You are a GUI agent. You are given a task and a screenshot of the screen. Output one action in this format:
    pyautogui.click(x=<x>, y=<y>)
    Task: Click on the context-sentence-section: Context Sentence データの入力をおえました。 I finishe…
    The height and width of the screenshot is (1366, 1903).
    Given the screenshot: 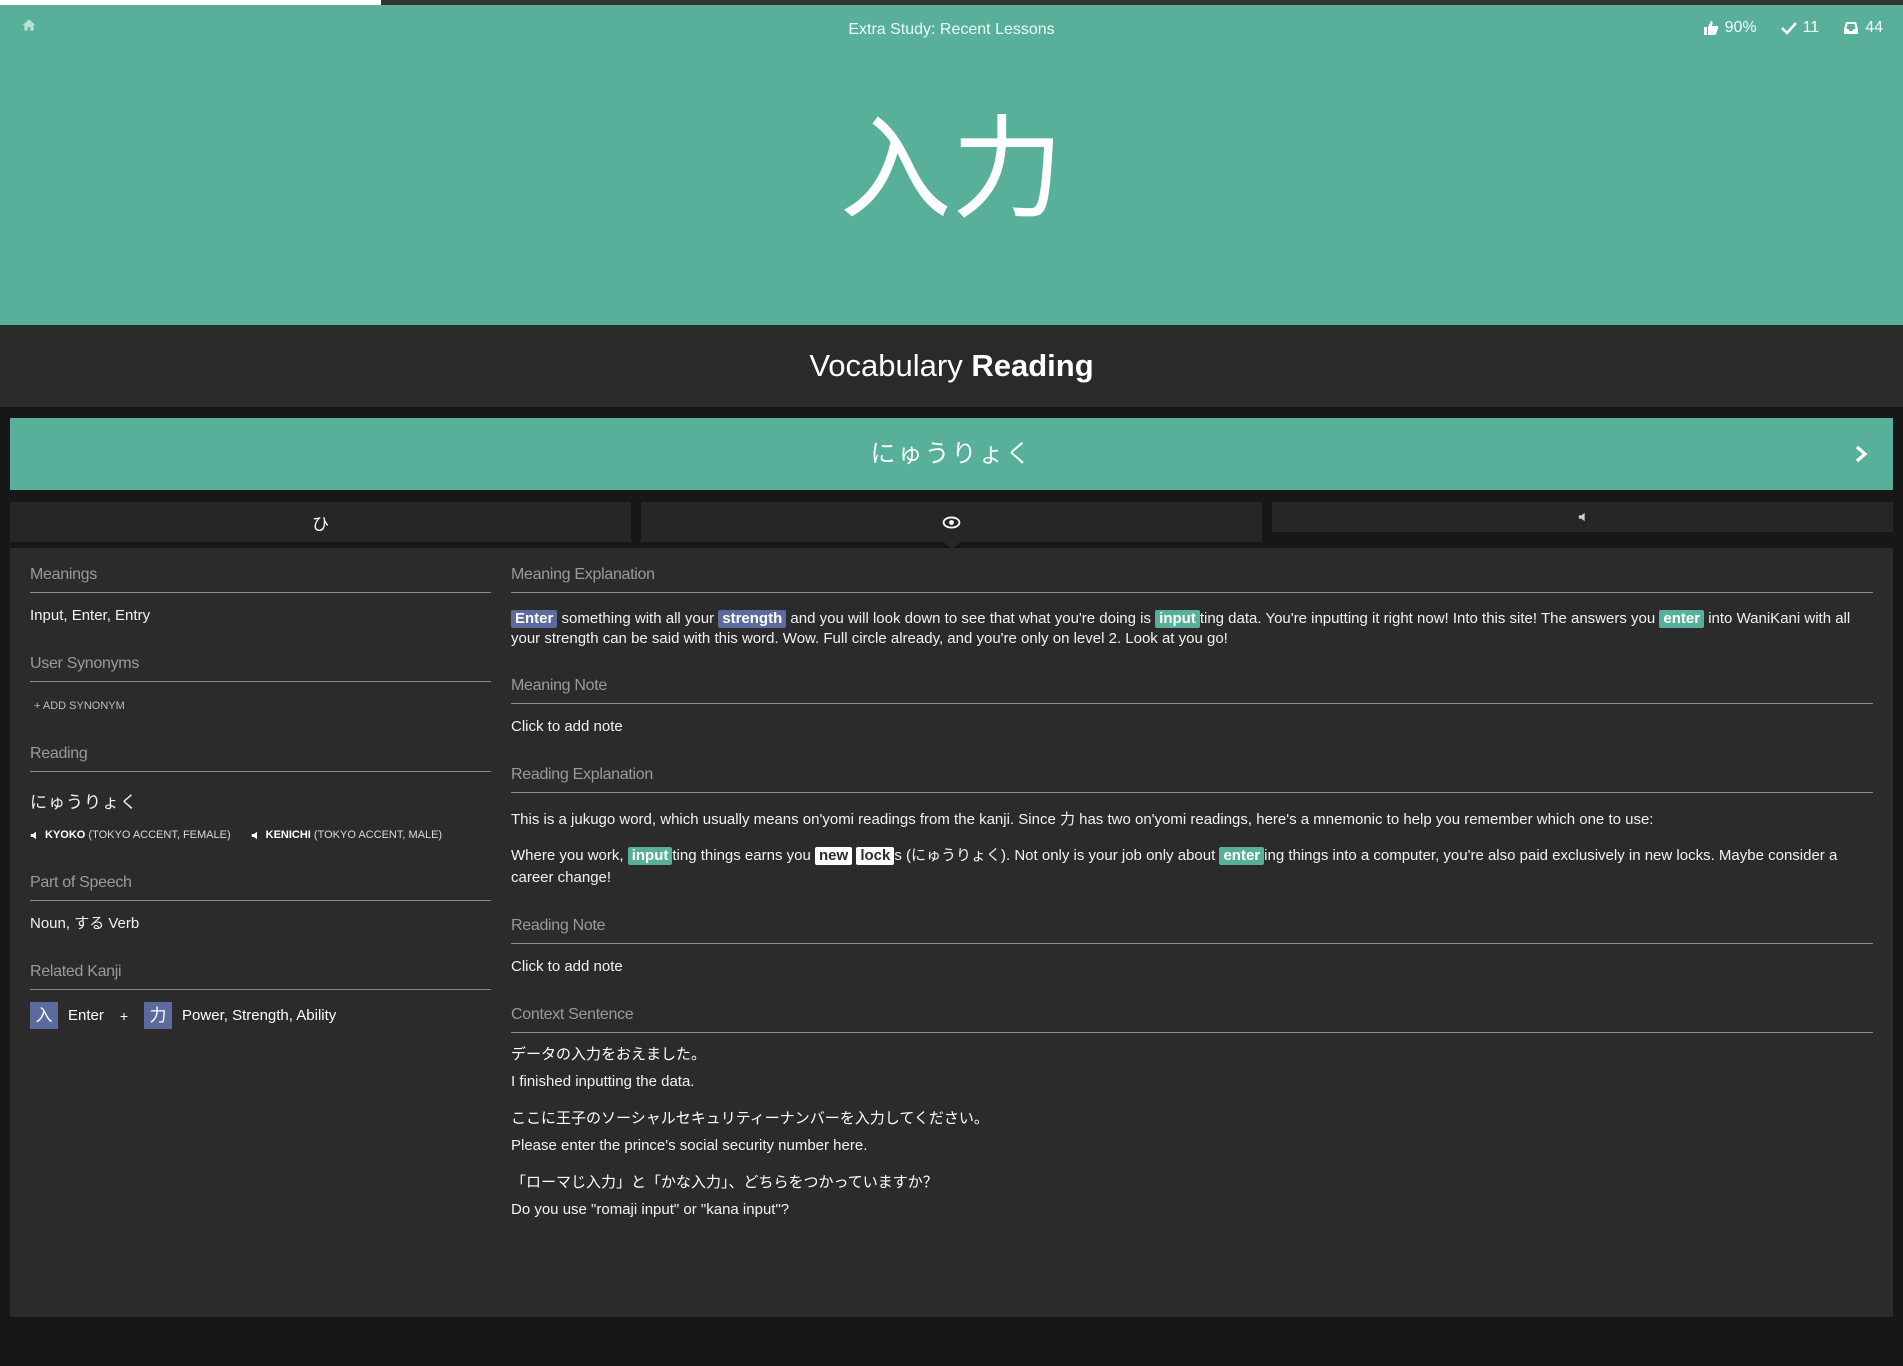 What is the action you would take?
    pyautogui.click(x=1192, y=1113)
    